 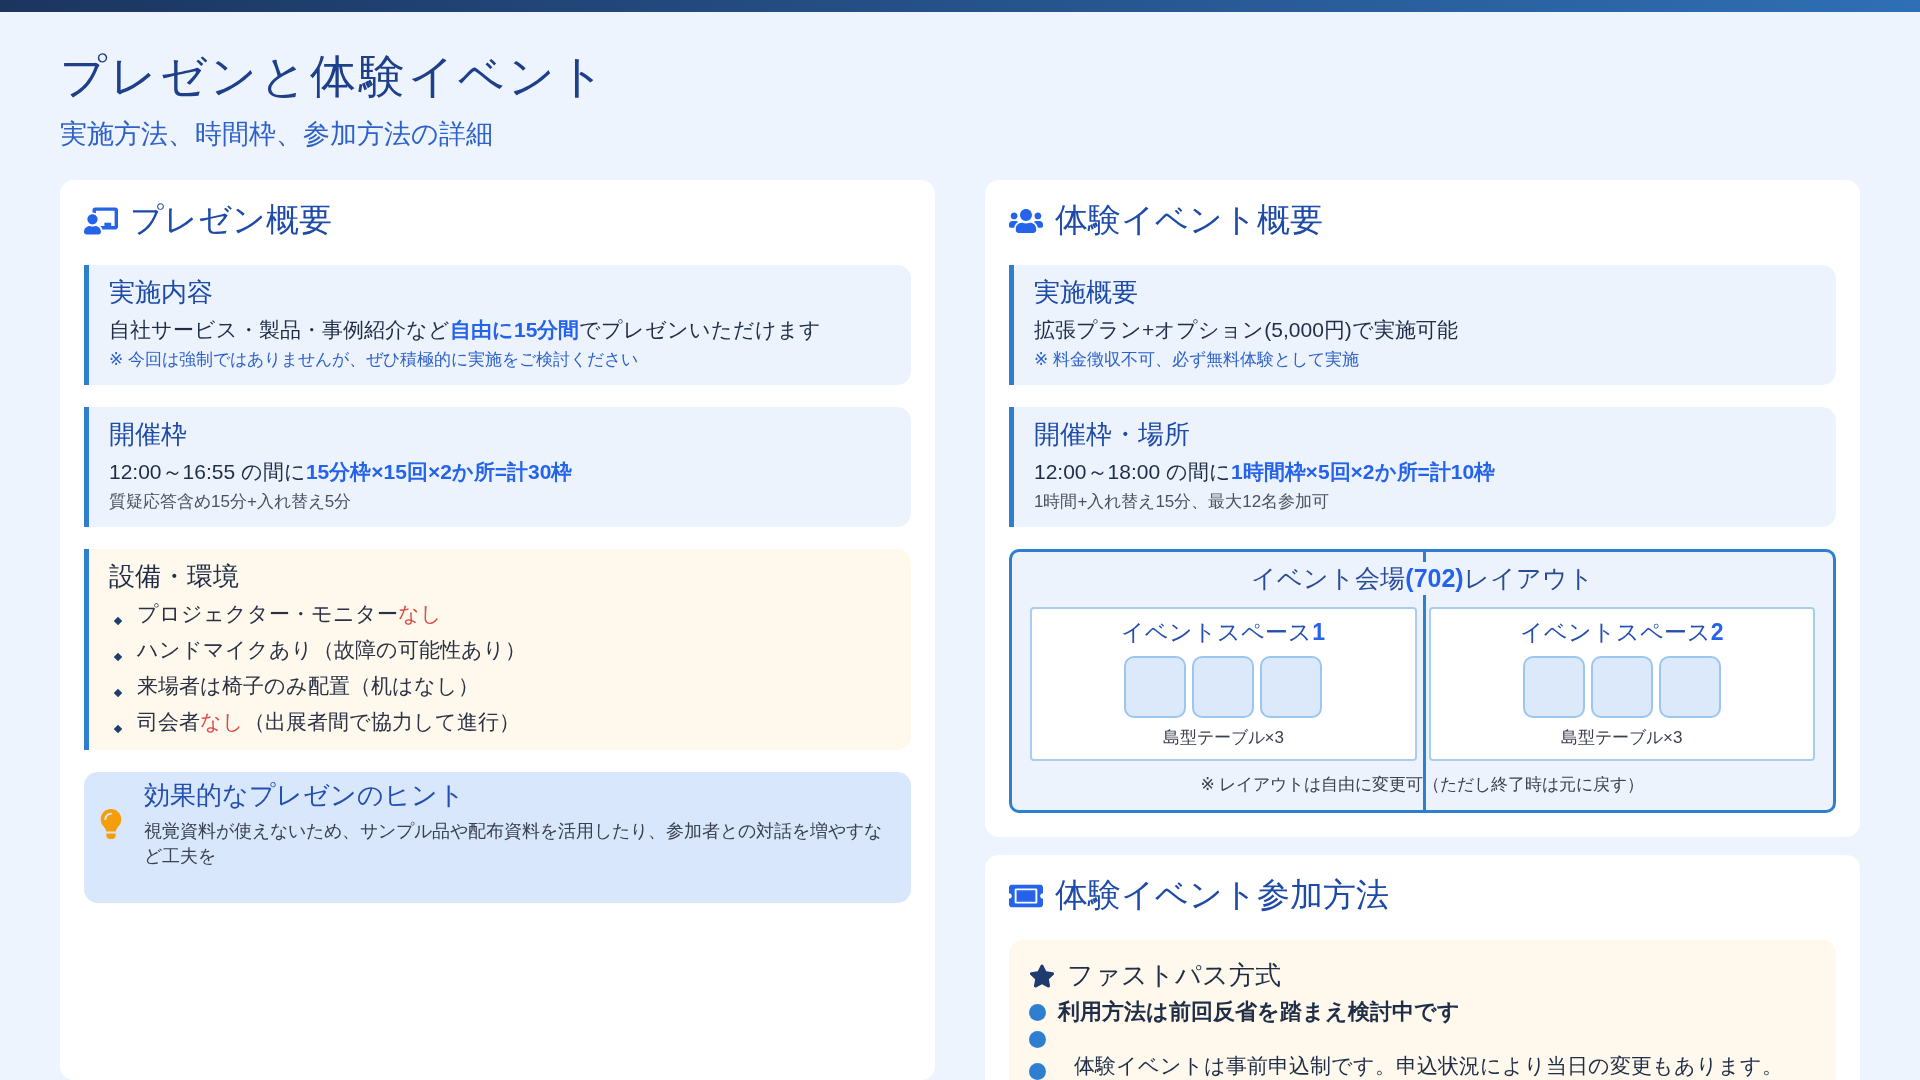 I want to click on method-title: ファストパス方式, so click(x=1174, y=975).